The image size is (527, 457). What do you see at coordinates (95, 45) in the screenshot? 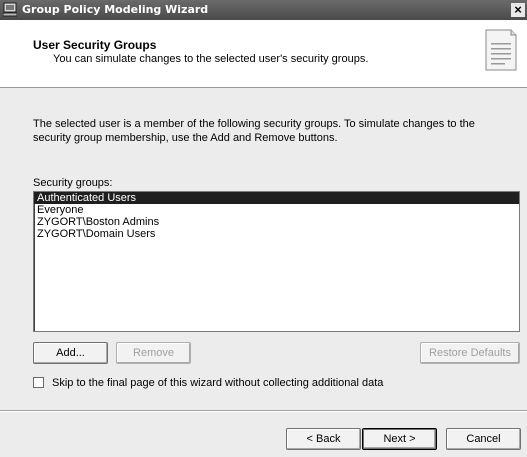
I see `page-title: User Security Groups` at bounding box center [95, 45].